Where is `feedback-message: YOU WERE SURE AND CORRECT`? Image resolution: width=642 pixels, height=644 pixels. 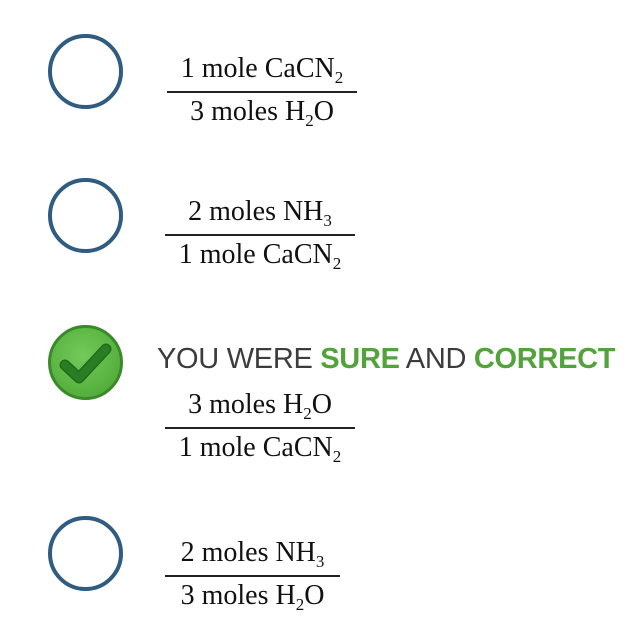 feedback-message: YOU WERE SURE AND CORRECT is located at coordinates (386, 359).